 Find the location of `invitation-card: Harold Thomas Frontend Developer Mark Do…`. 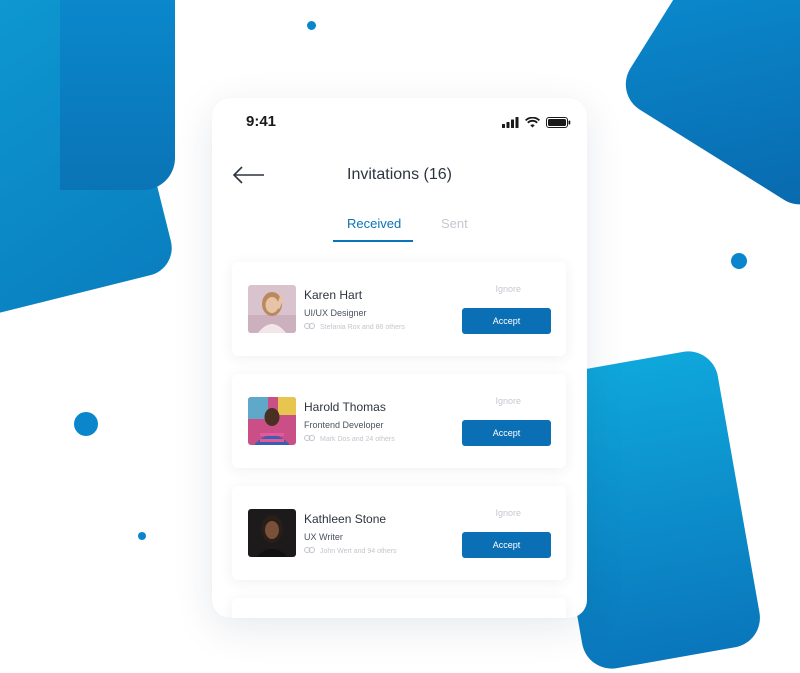

invitation-card: Harold Thomas Frontend Developer Mark Do… is located at coordinates (399, 421).